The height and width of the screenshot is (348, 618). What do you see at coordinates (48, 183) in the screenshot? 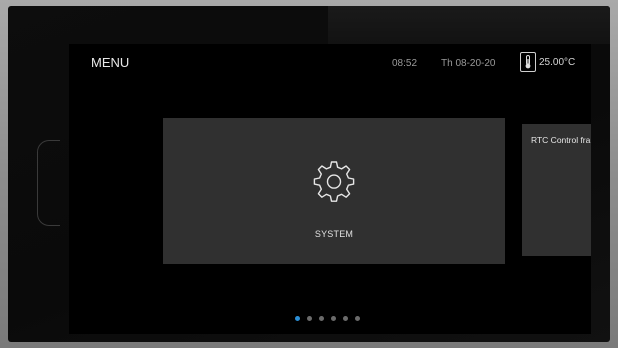
I see `side-handle` at bounding box center [48, 183].